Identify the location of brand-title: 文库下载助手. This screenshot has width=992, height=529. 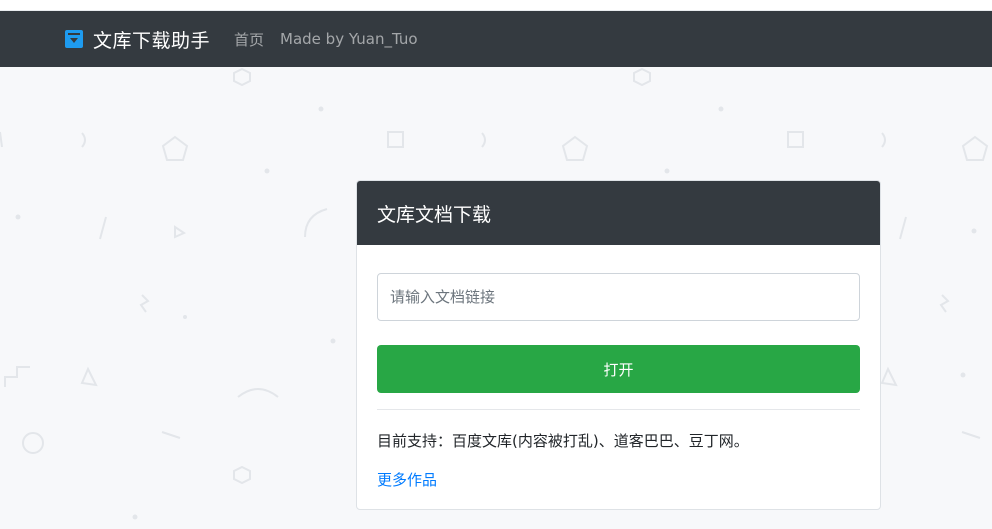
(152, 40).